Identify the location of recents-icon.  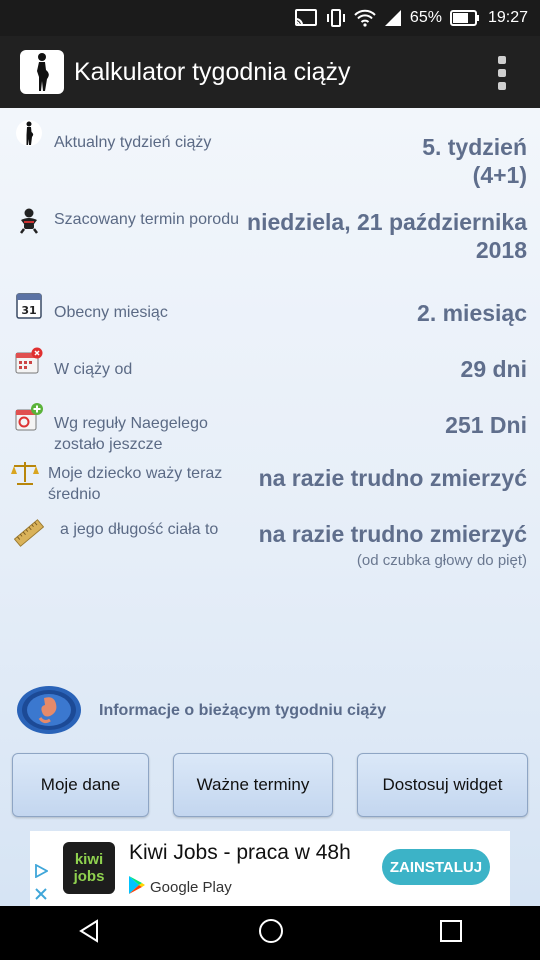
(451, 933).